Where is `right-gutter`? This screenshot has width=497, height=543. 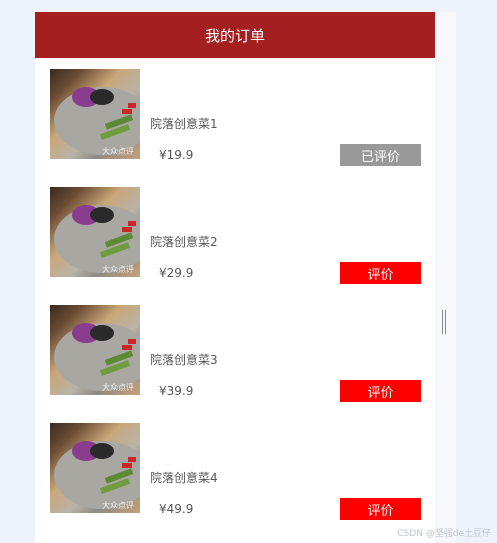
right-gutter is located at coordinates (445, 277).